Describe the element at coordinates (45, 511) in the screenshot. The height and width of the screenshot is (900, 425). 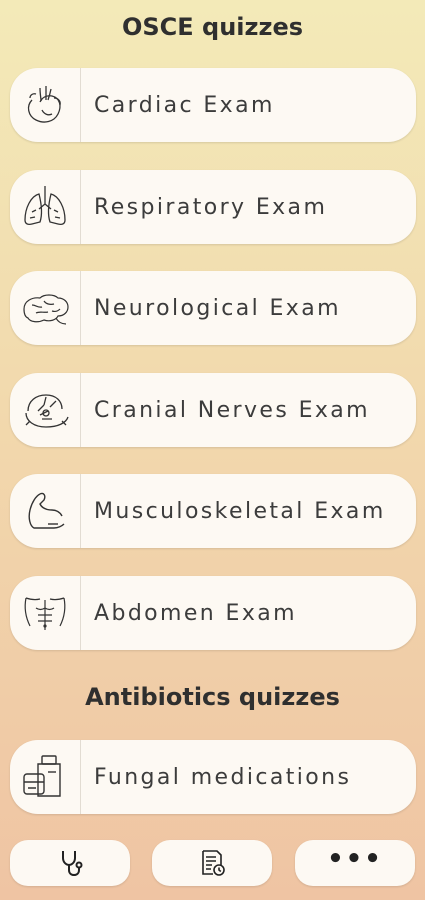
I see `arm-muscle-icon` at that location.